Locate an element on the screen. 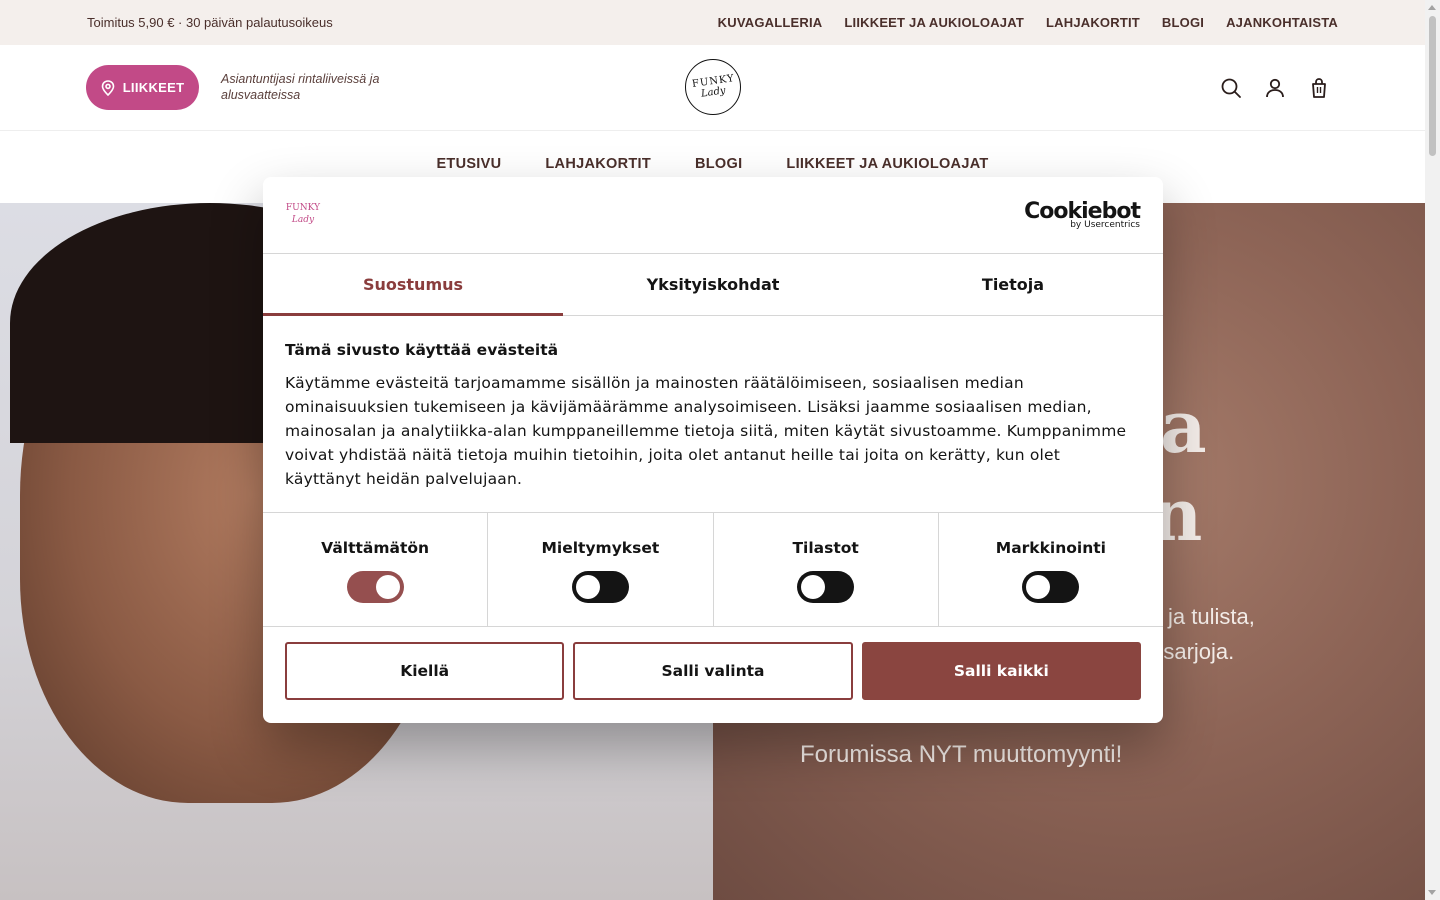 This screenshot has height=900, width=1440. account-icon is located at coordinates (1275, 88).